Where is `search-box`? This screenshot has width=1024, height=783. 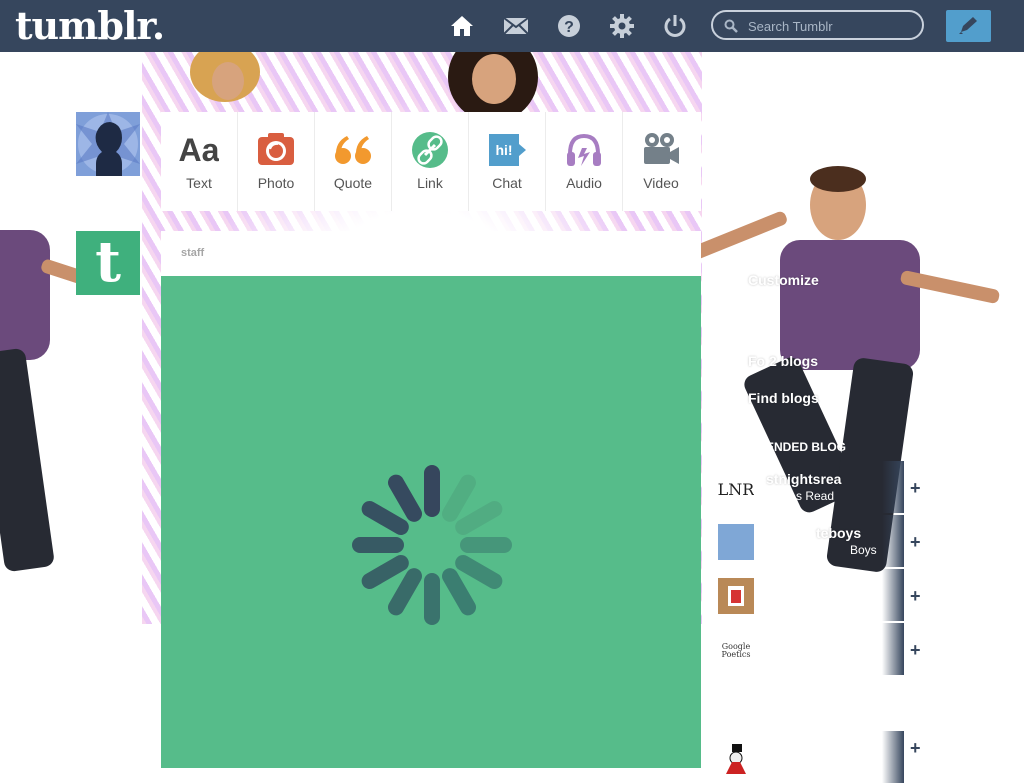
search-box is located at coordinates (817, 25).